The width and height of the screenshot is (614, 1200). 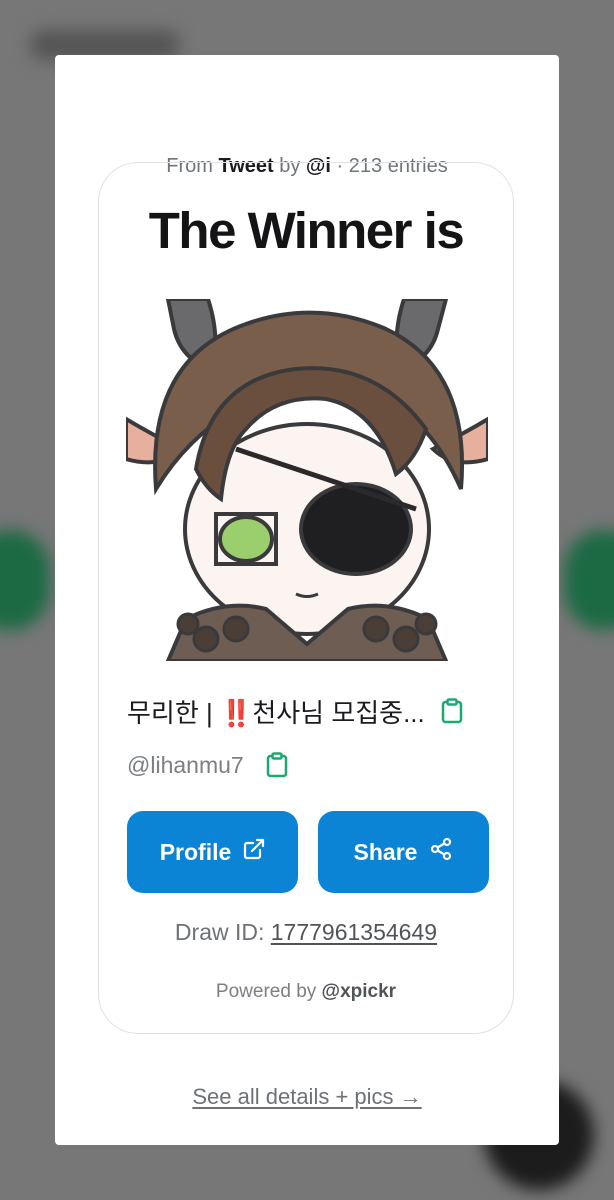 I want to click on share-button: Share, so click(x=403, y=852).